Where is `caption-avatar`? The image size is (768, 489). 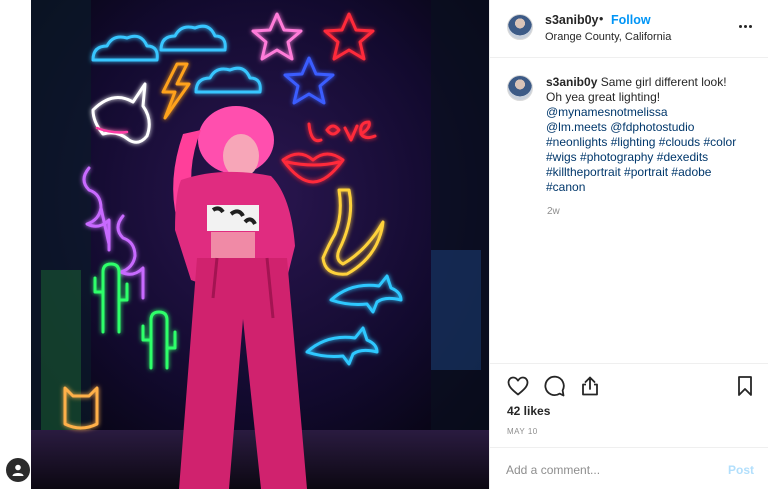 caption-avatar is located at coordinates (520, 88).